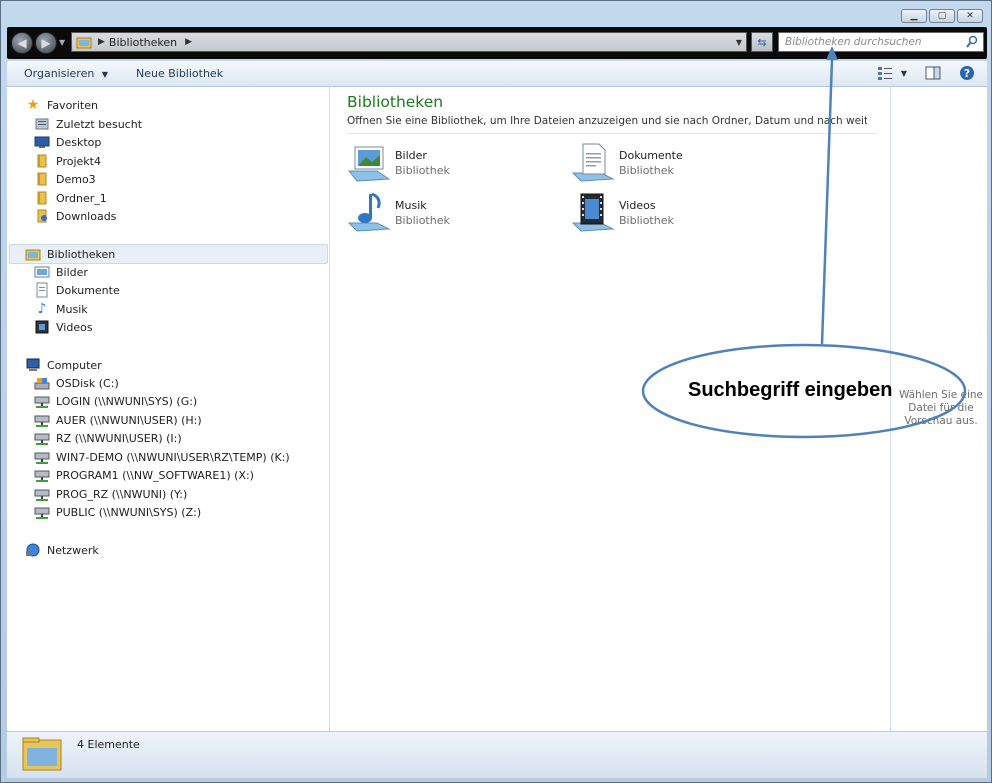 The height and width of the screenshot is (783, 992). Describe the element at coordinates (62, 42) in the screenshot. I see `history-dropdown-icon: ▼` at that location.